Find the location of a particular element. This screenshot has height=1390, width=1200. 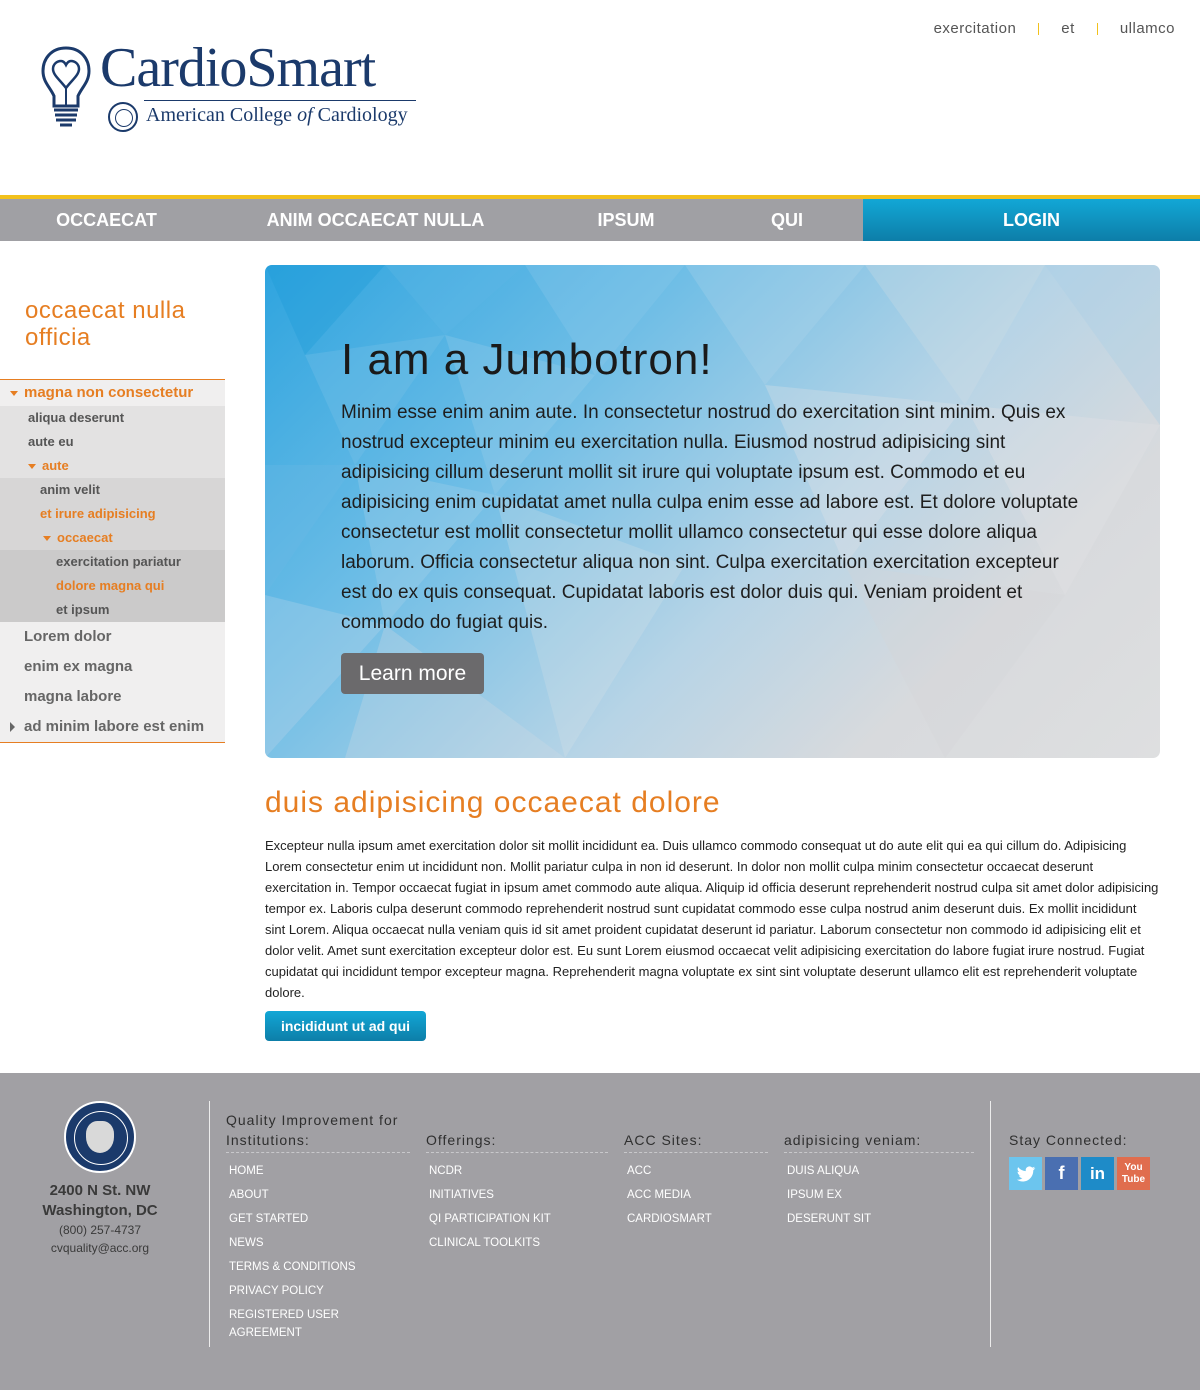

linkedin-icon: in is located at coordinates (1097, 1173).